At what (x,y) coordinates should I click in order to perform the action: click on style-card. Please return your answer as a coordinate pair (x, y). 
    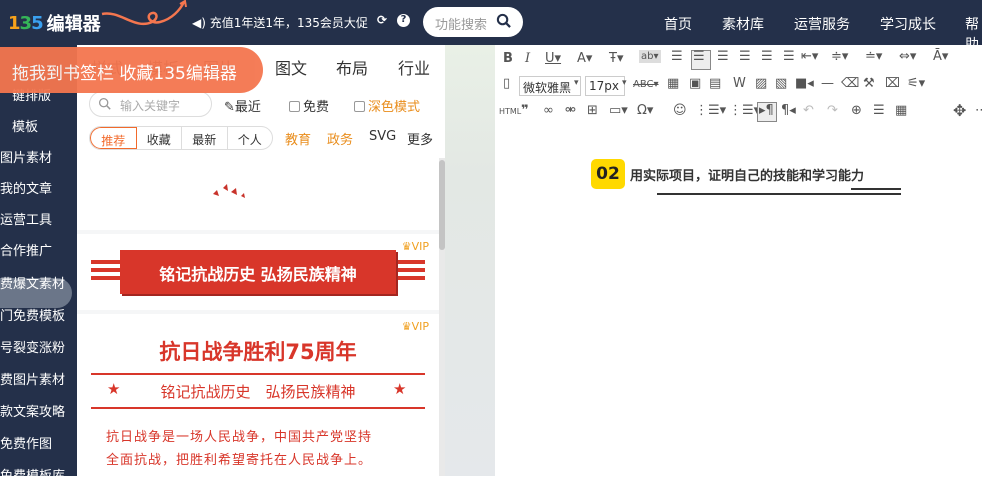
    Looking at the image, I should click on (258, 194).